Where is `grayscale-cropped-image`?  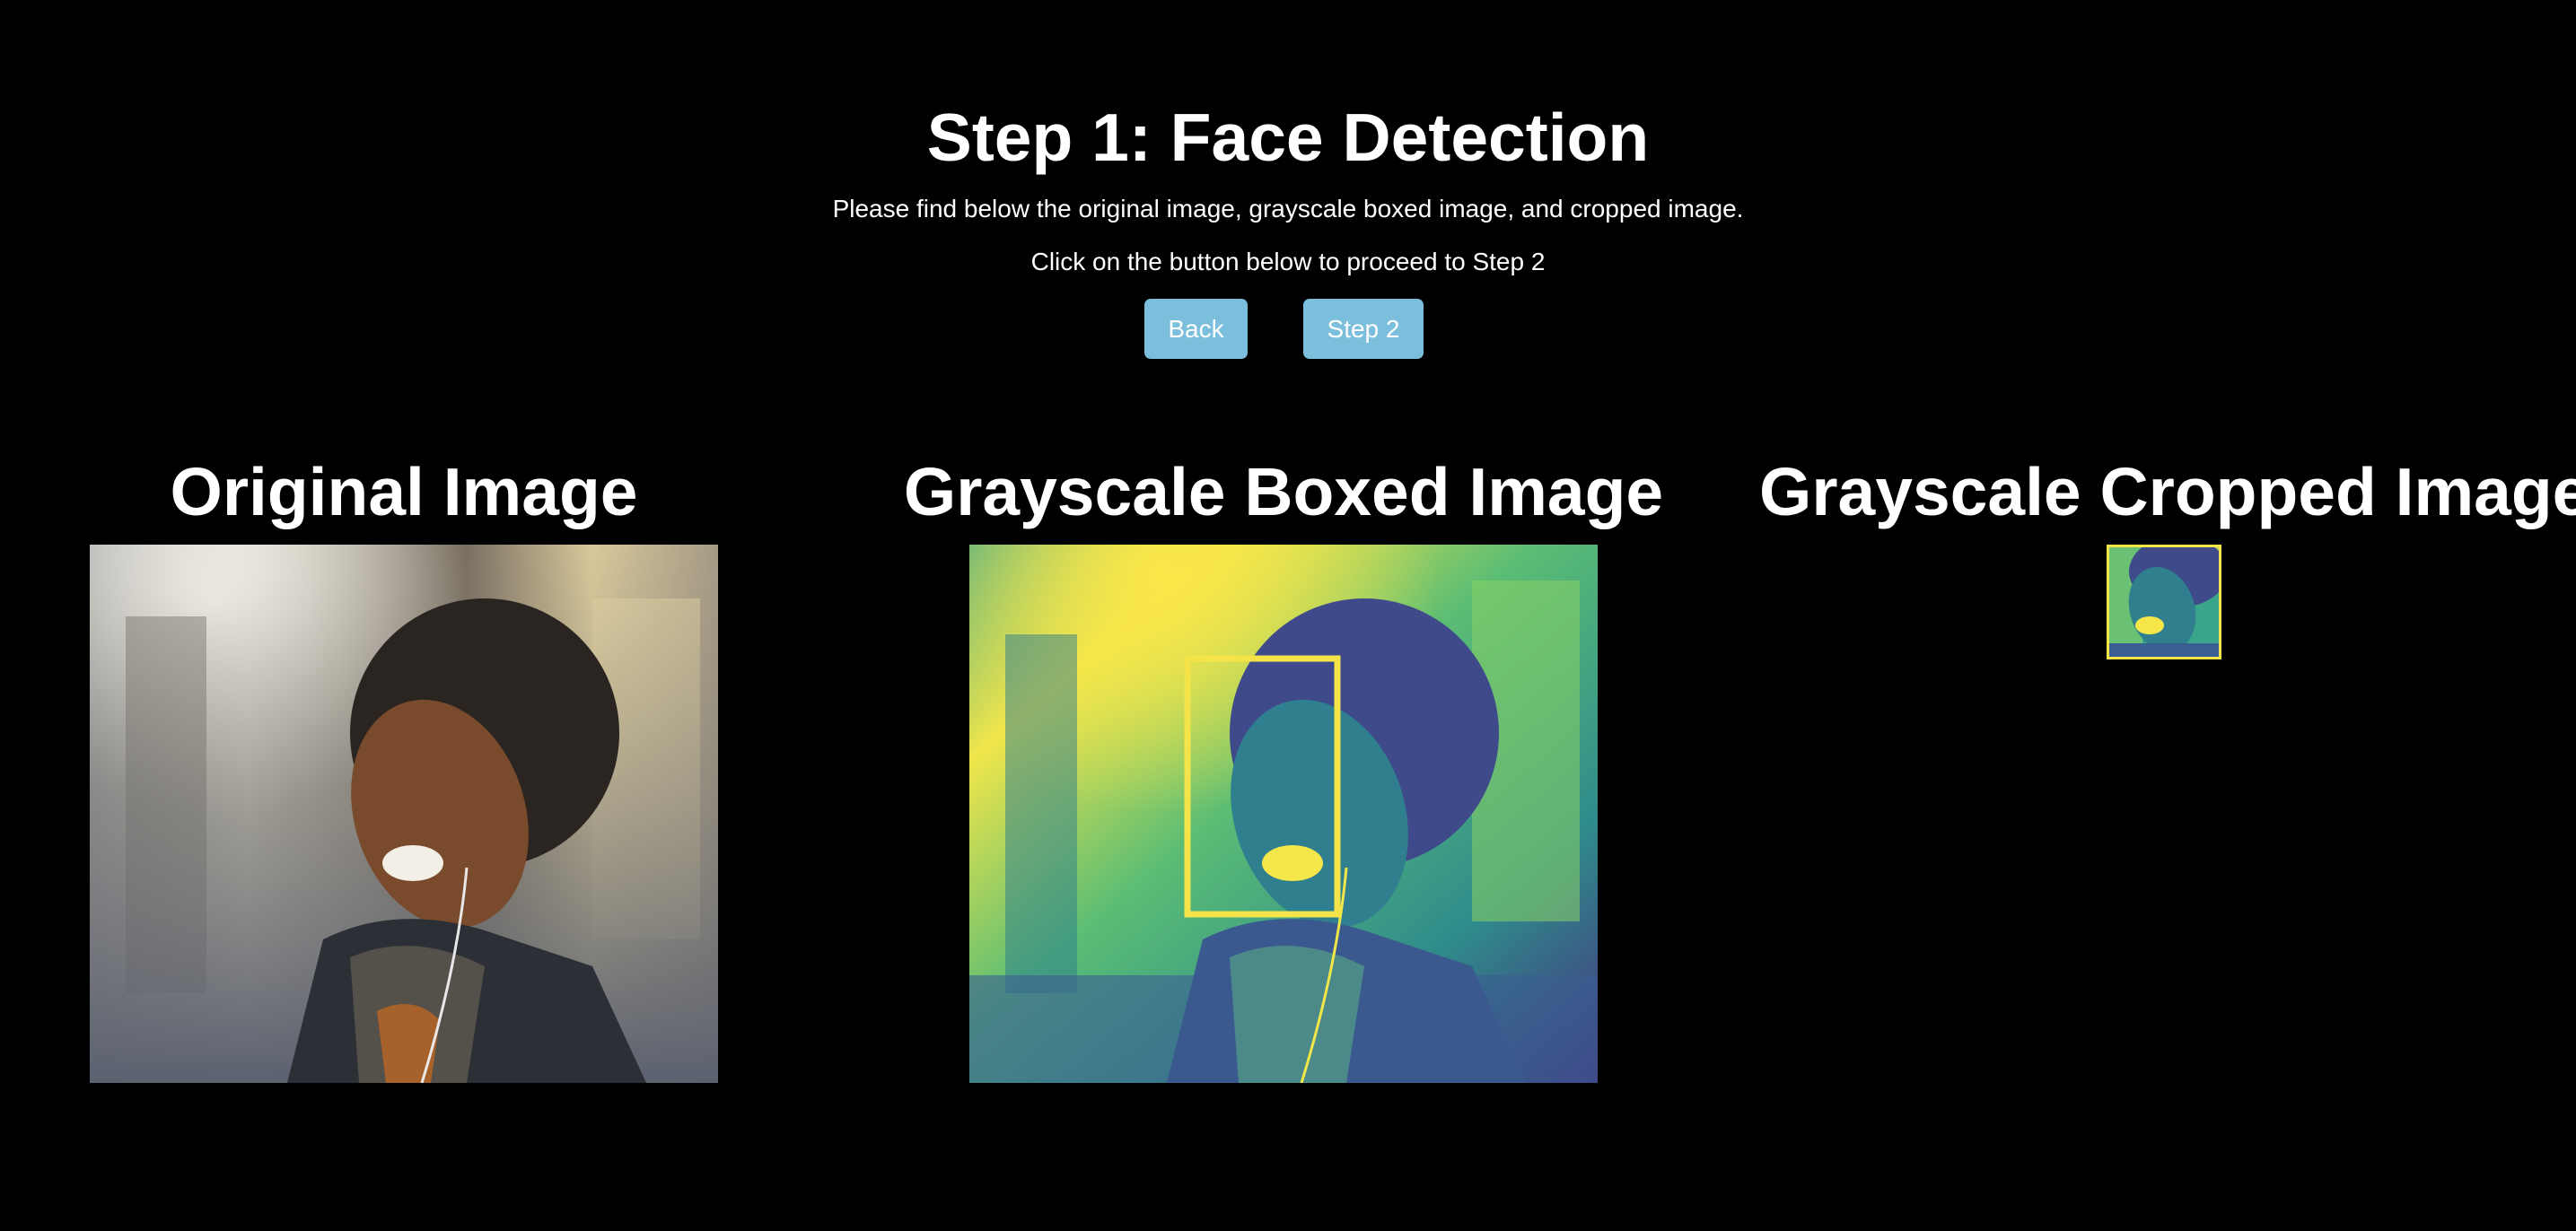 grayscale-cropped-image is located at coordinates (2164, 602).